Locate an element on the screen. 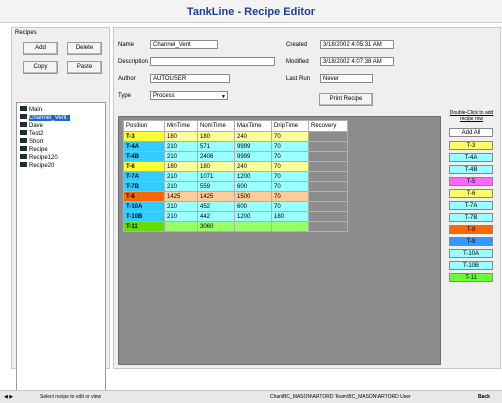 The image size is (502, 403). tank-button: T-10A is located at coordinates (471, 253).